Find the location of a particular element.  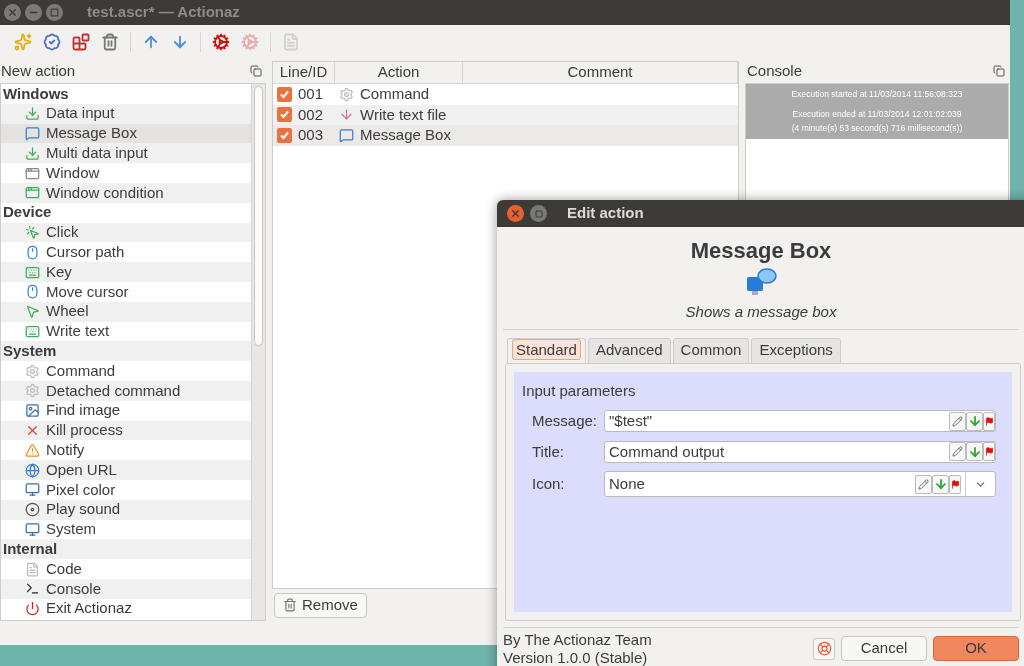

action-name: Write text file is located at coordinates (403, 114).